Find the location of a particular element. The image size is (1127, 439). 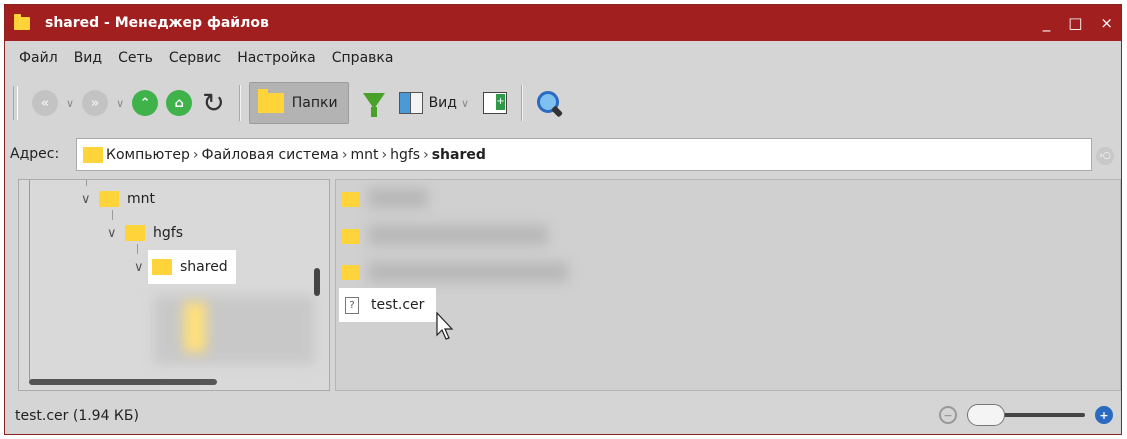

menu-service: Сервис is located at coordinates (195, 58).